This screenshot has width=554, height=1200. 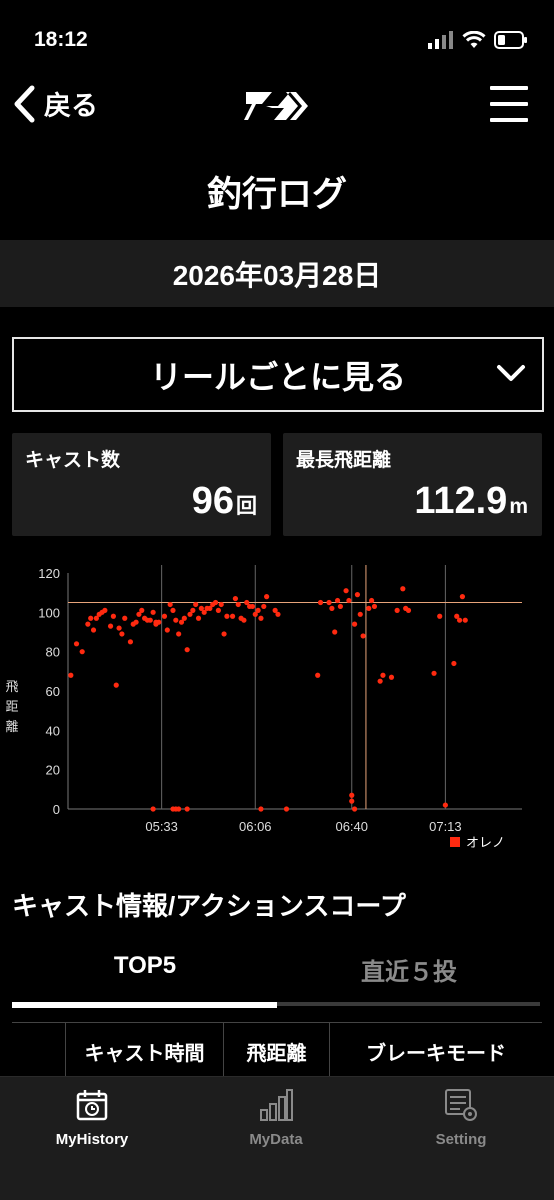 I want to click on tab-top5: TOP5, so click(x=145, y=966).